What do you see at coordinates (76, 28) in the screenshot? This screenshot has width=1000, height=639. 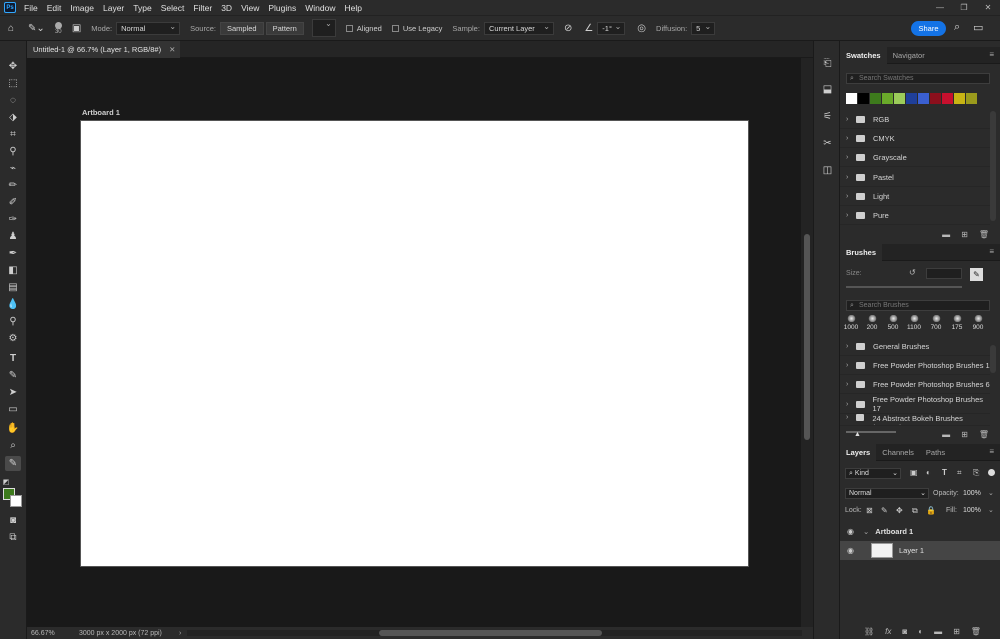 I see `brush-settings-icon: ▣` at bounding box center [76, 28].